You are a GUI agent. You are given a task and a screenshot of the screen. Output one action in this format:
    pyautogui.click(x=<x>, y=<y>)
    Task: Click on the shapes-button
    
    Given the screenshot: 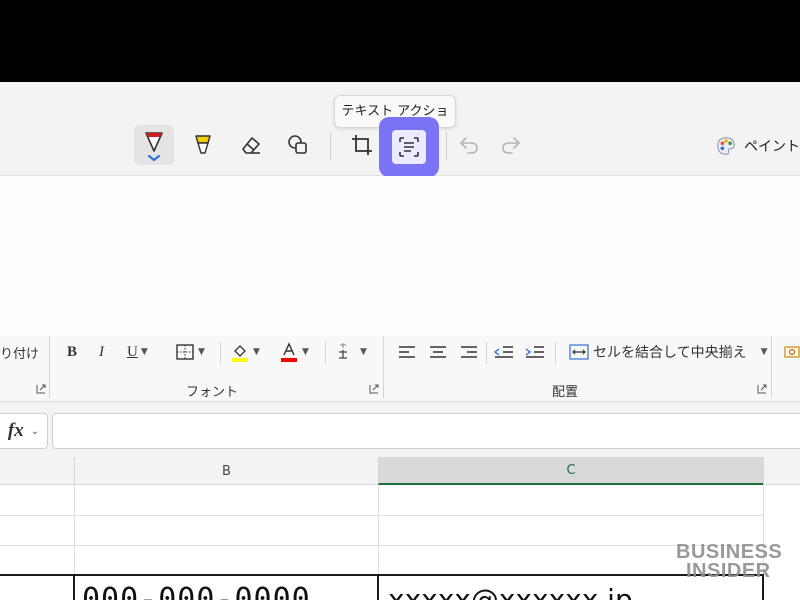 What is the action you would take?
    pyautogui.click(x=298, y=145)
    